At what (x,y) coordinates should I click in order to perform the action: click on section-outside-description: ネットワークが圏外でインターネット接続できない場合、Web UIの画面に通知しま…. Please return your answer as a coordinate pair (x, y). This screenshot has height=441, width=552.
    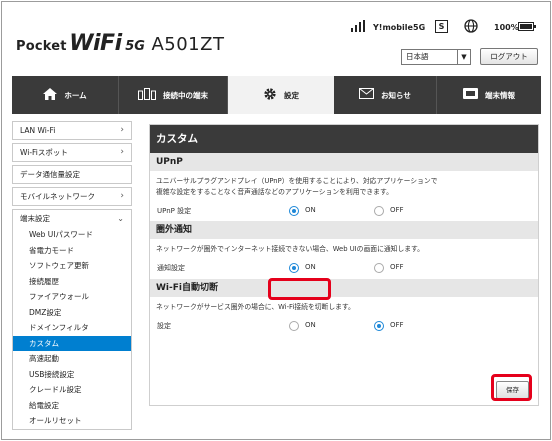
    Looking at the image, I should click on (290, 249).